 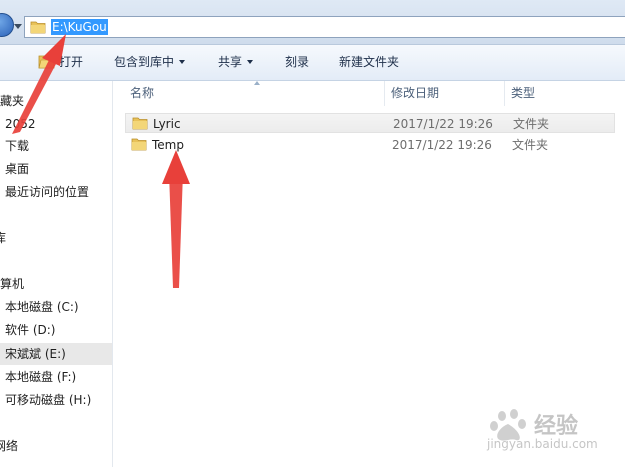 I want to click on column-header-name: 名称, so click(x=142, y=93).